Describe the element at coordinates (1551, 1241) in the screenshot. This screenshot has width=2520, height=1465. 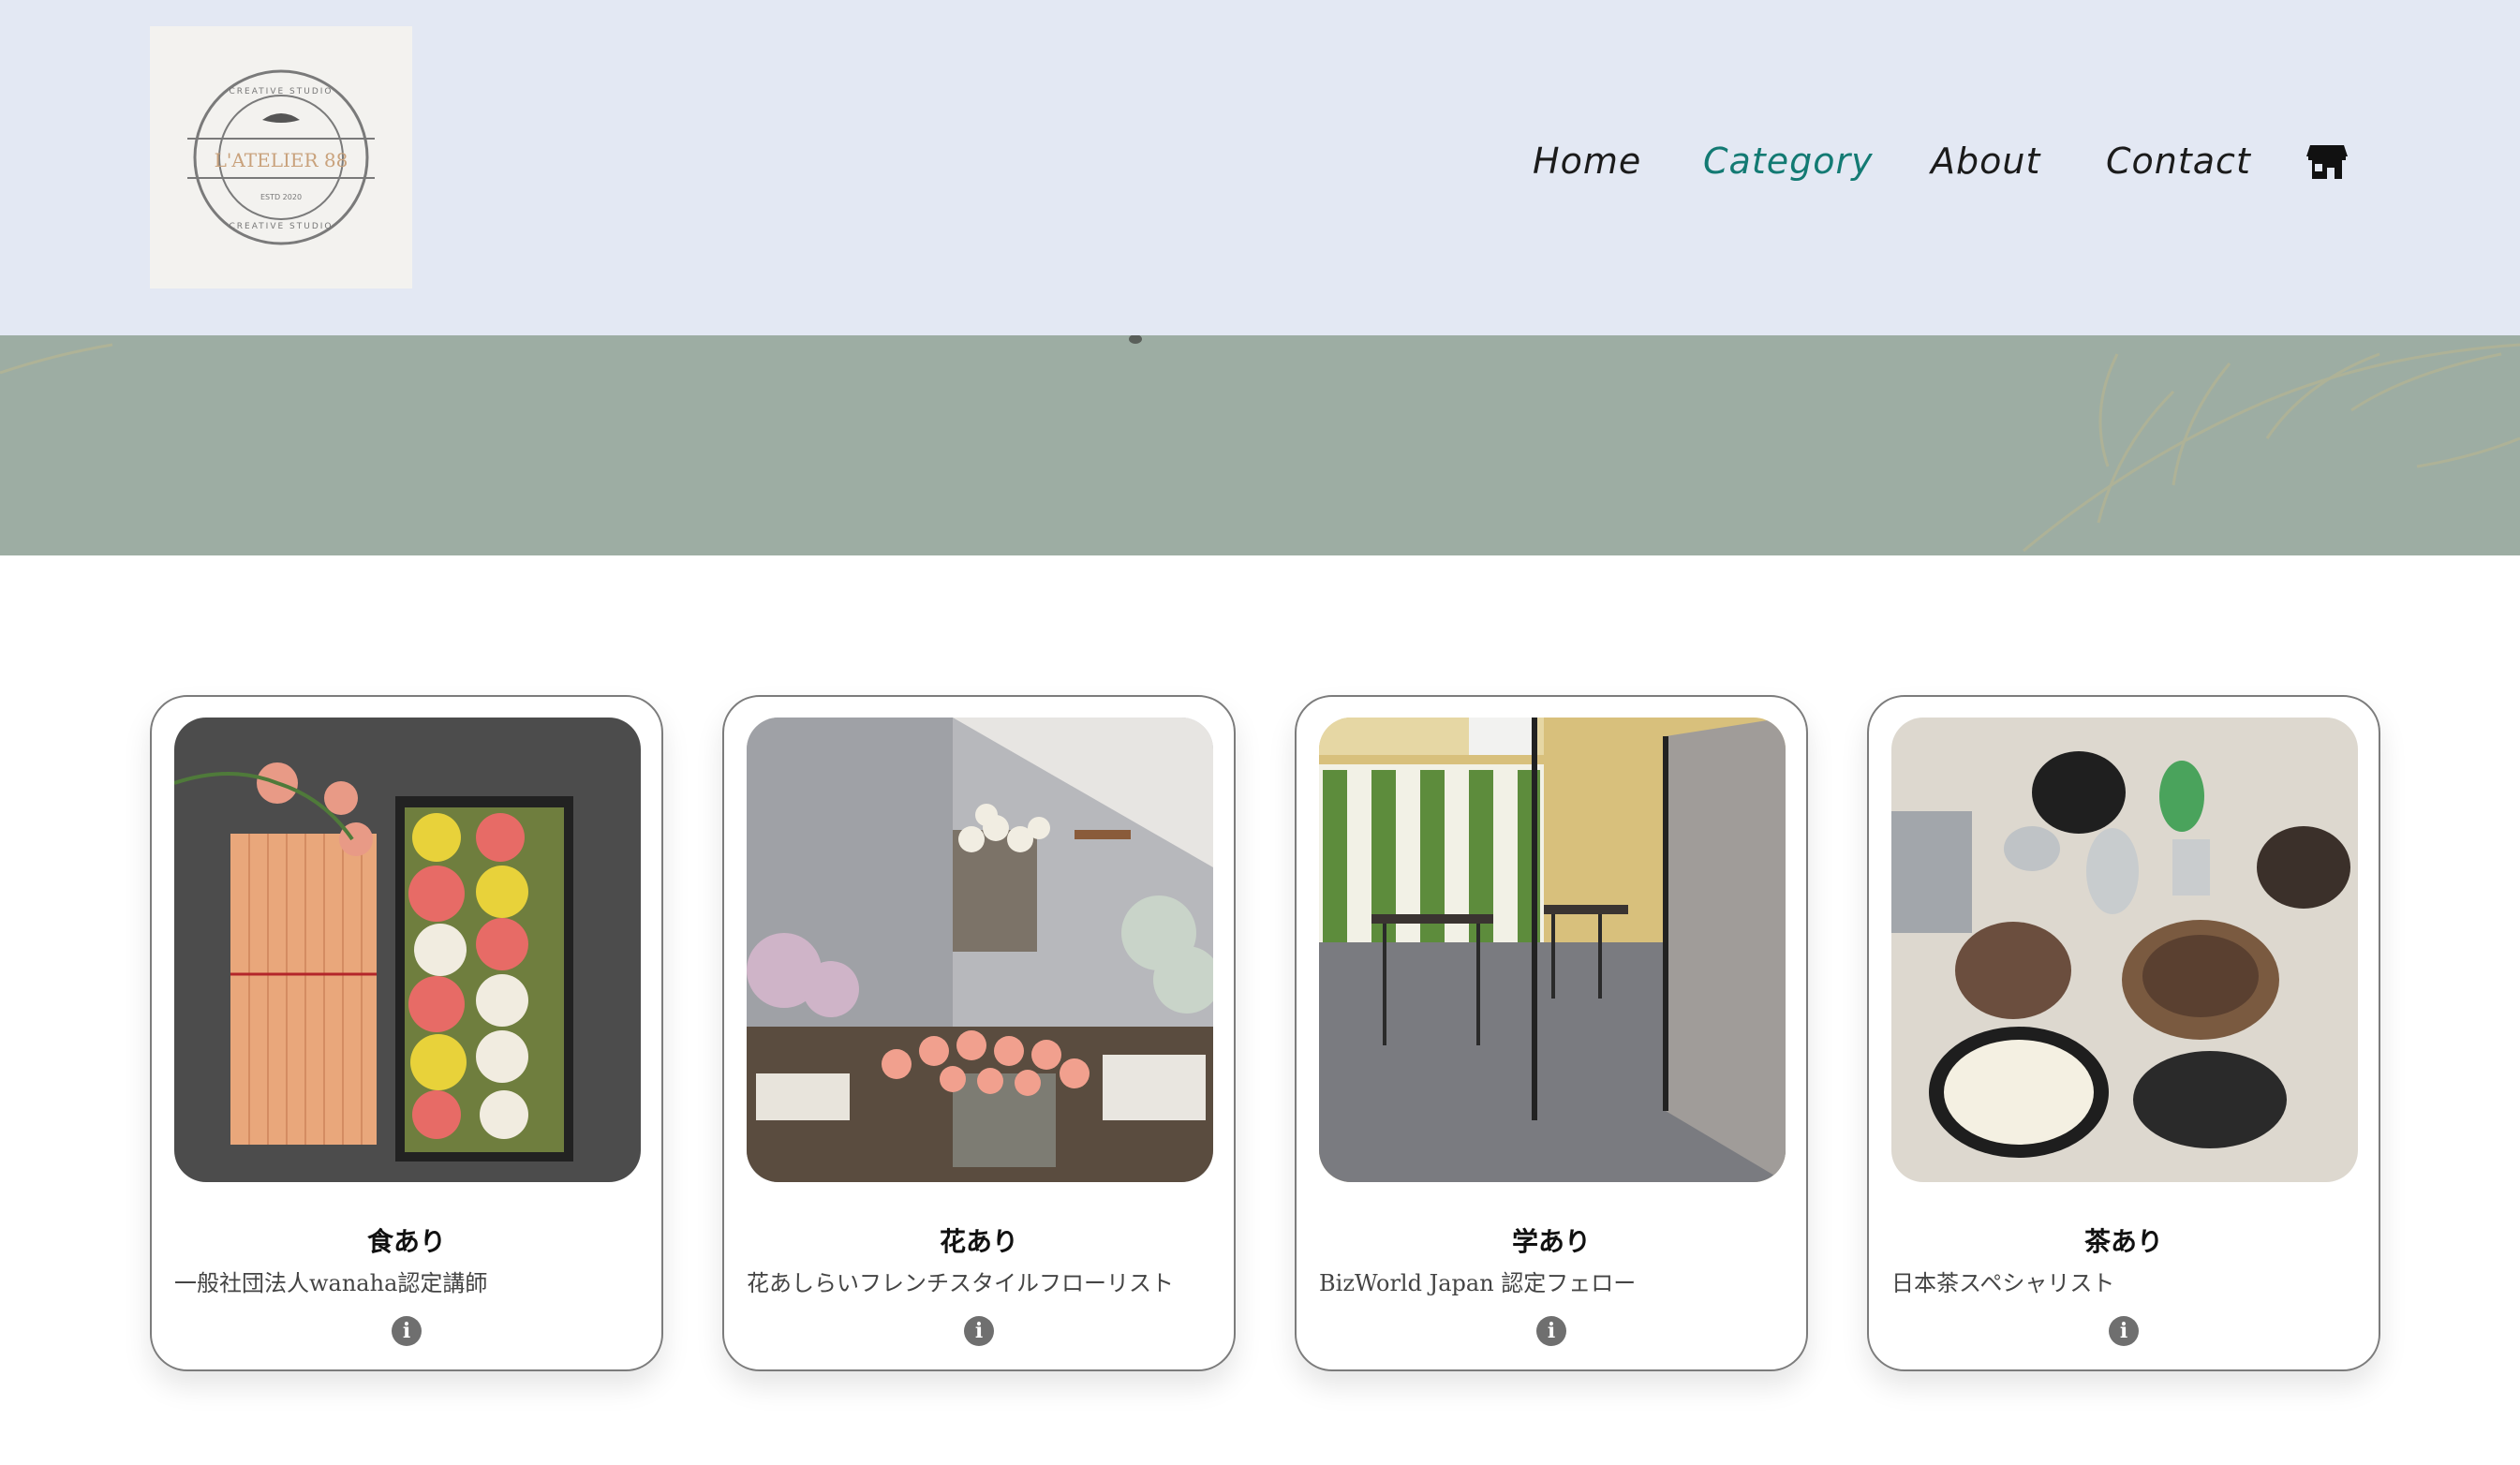
I see `card-title: 学あり` at that location.